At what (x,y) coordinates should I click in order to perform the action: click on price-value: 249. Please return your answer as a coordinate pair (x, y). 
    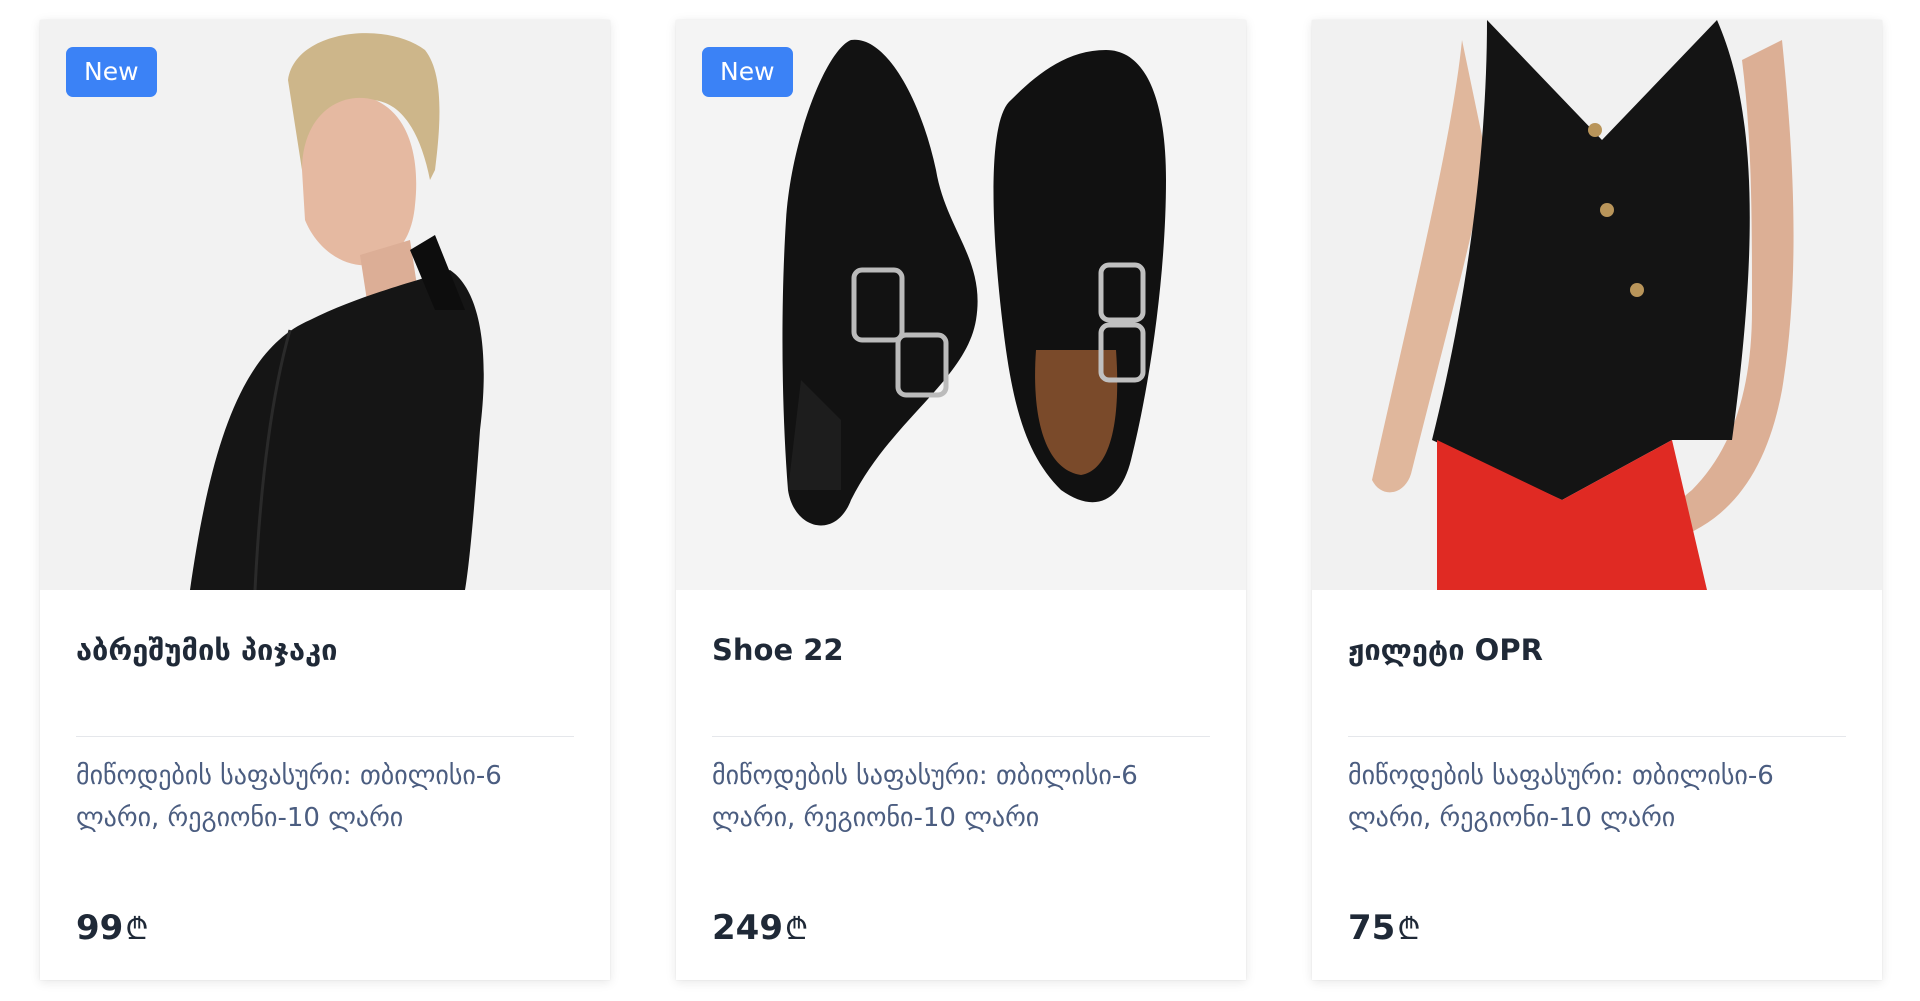
    Looking at the image, I should click on (747, 928).